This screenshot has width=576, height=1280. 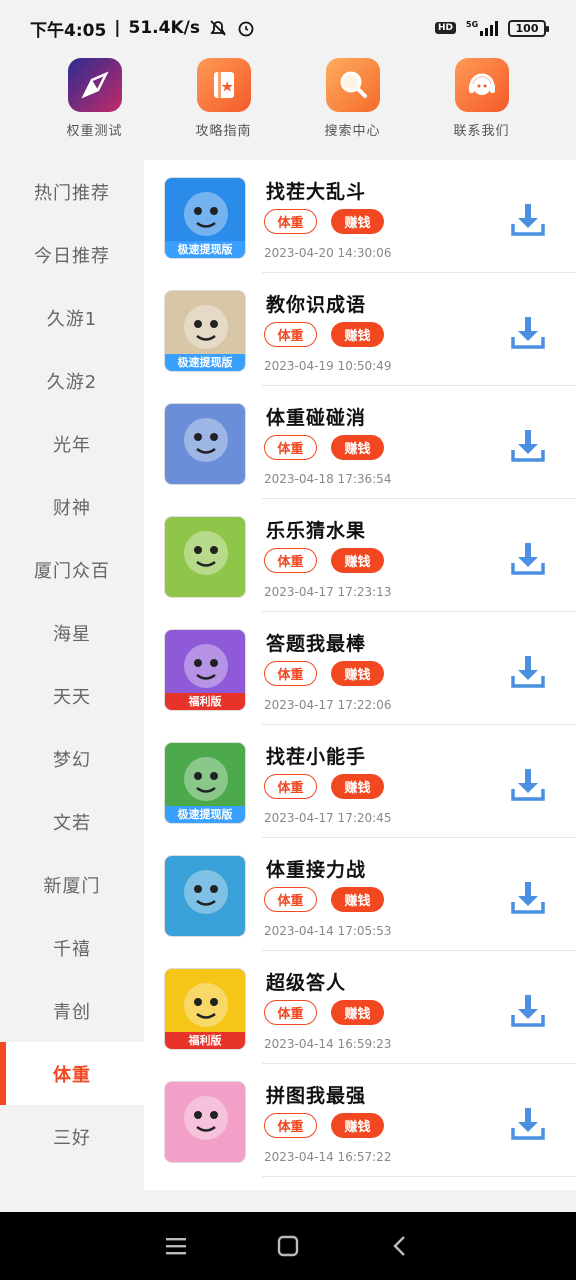 What do you see at coordinates (400, 1246) in the screenshot?
I see `back-button` at bounding box center [400, 1246].